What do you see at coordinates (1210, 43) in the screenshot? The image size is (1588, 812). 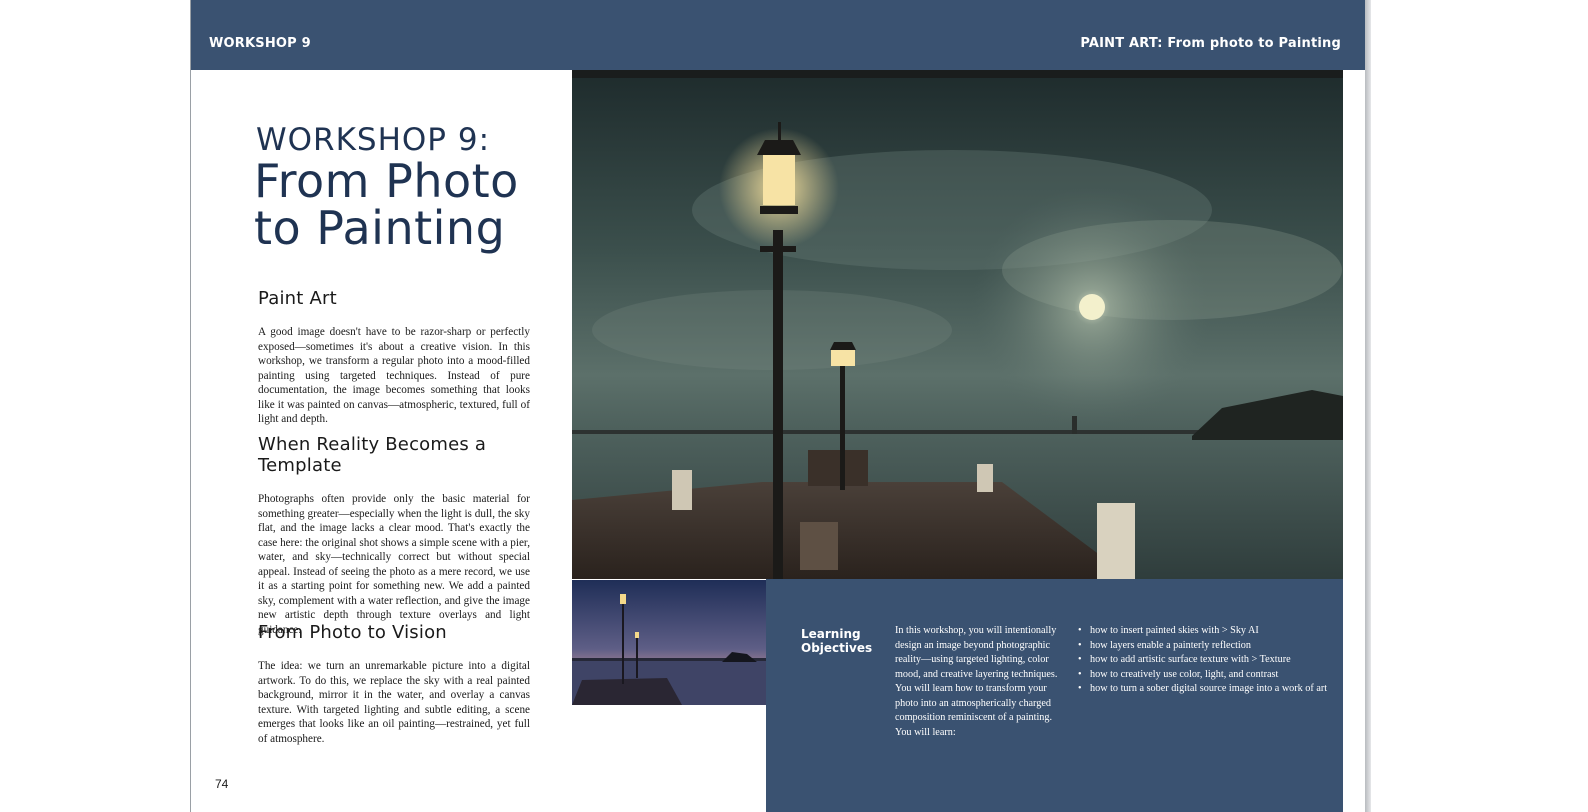 I see `header-title-label: PAINT ART: From photo to Painting` at bounding box center [1210, 43].